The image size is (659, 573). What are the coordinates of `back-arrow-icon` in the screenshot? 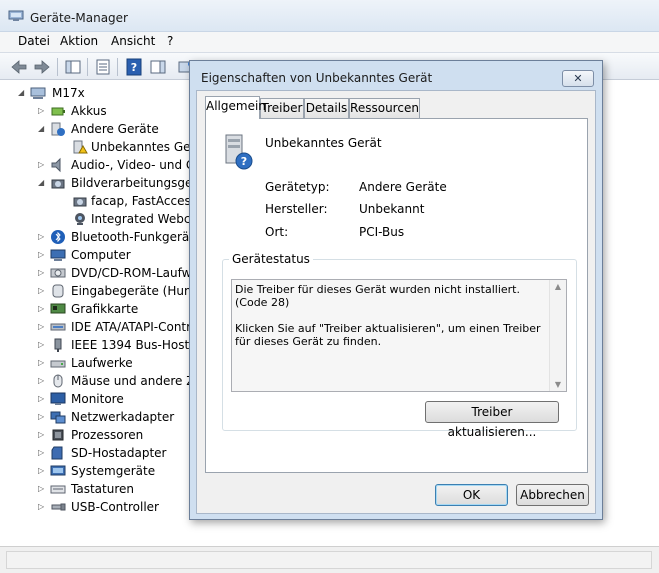 It's located at (19, 67).